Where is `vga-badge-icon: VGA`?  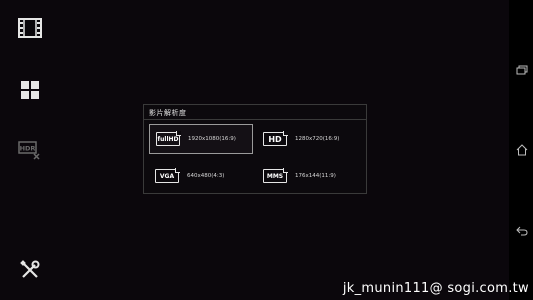 vga-badge-icon: VGA is located at coordinates (167, 176).